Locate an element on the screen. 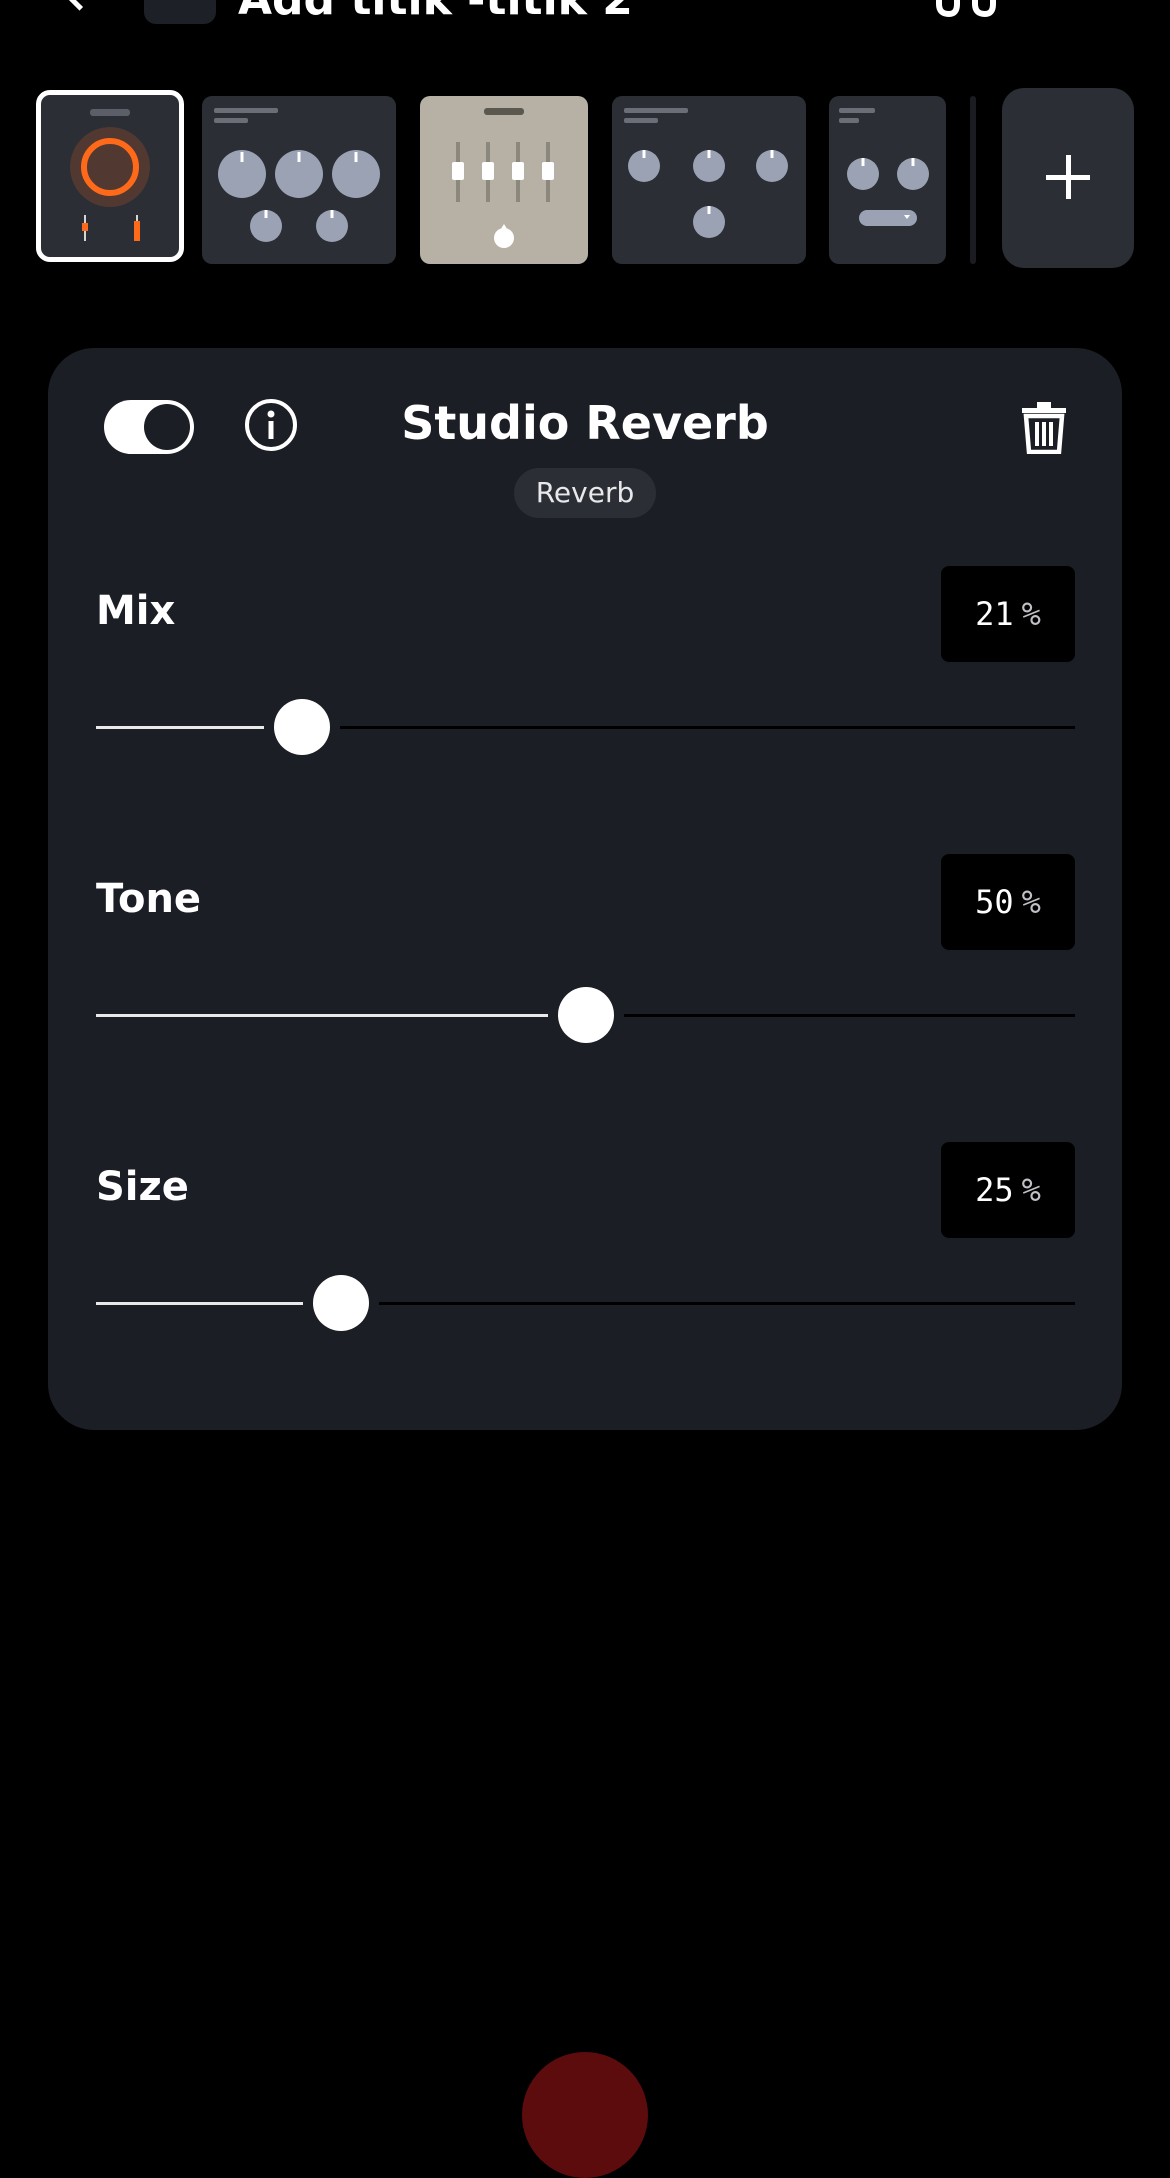 The height and width of the screenshot is (2178, 1170). add-effect-button is located at coordinates (1068, 178).